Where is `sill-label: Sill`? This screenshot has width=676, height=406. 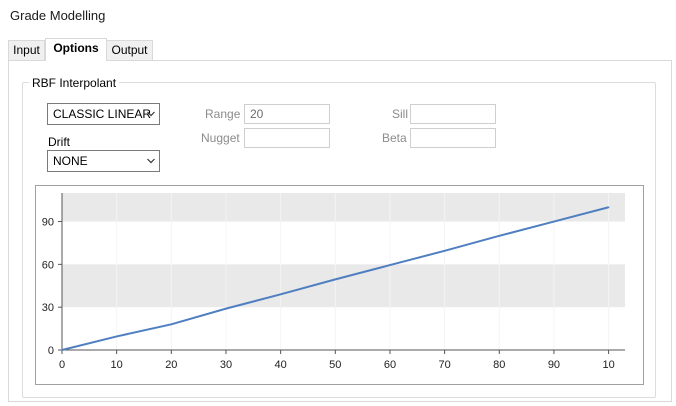
sill-label: Sill is located at coordinates (400, 114).